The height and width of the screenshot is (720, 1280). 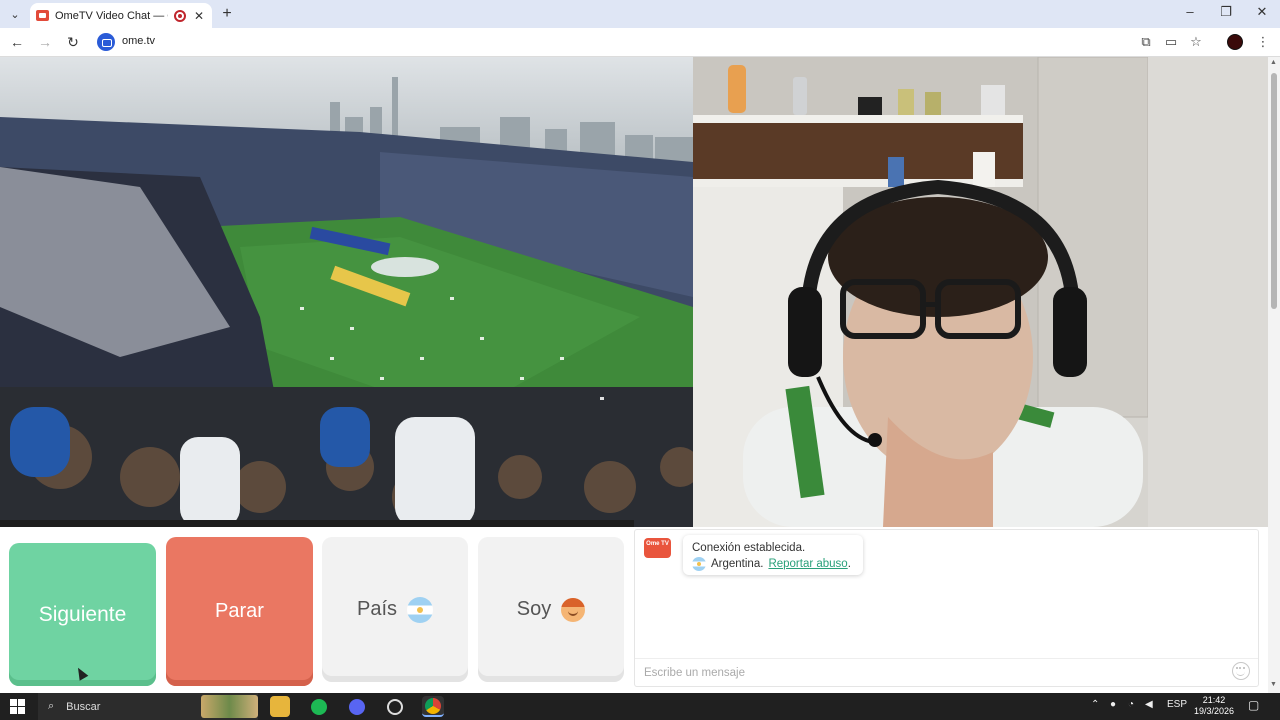 What do you see at coordinates (280, 706) in the screenshot?
I see `file-explorer-icon` at bounding box center [280, 706].